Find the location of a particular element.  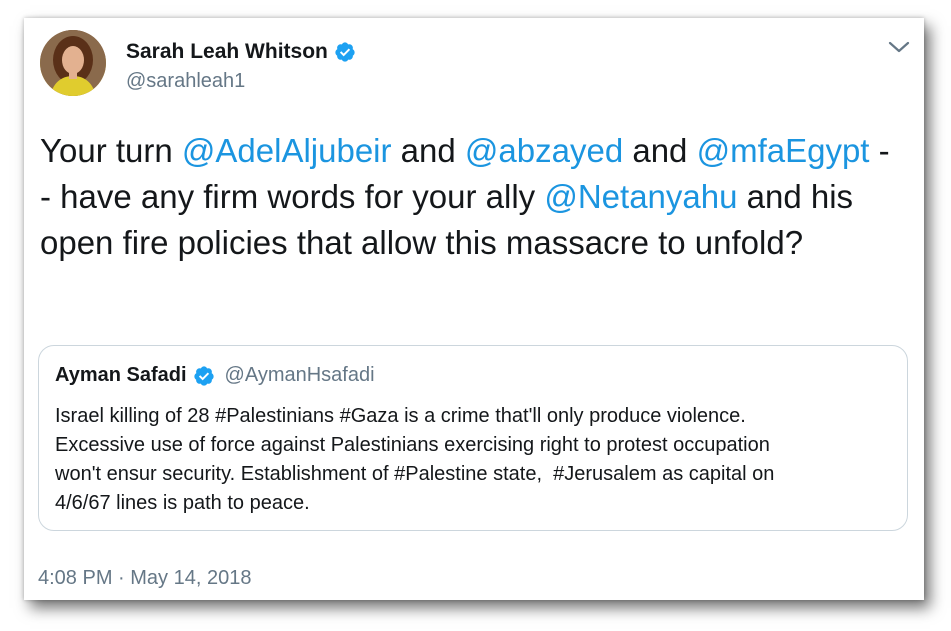

author-display-name: Sarah Leah Whitson is located at coordinates (227, 52).